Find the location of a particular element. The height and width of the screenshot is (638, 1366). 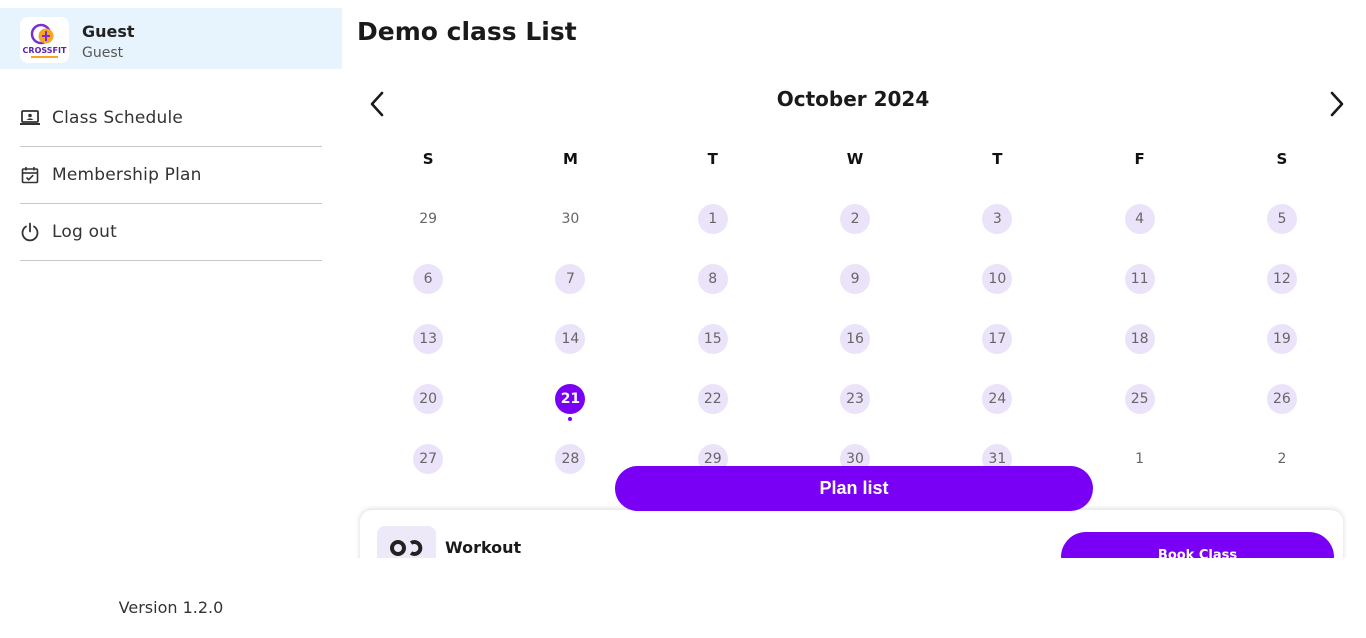

sidebar-item-class-schedule: Class Schedule is located at coordinates (171, 118).